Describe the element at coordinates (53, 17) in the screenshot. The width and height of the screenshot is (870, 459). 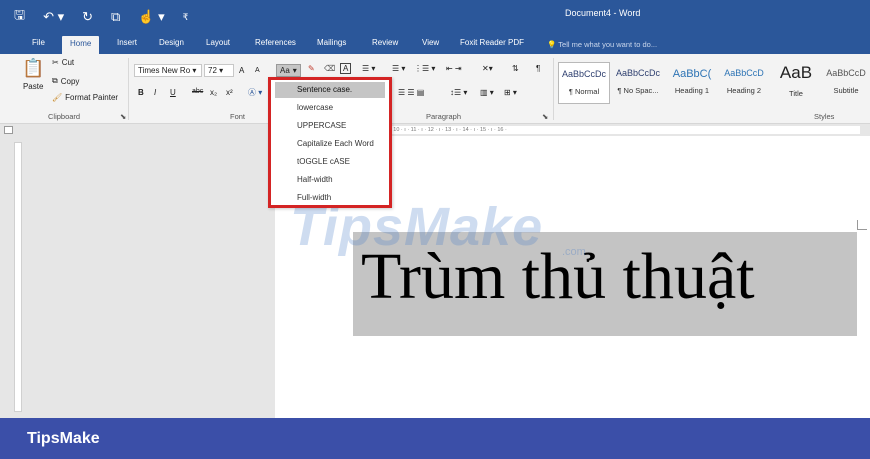
I see `undo-icon: ↶ ▾` at that location.